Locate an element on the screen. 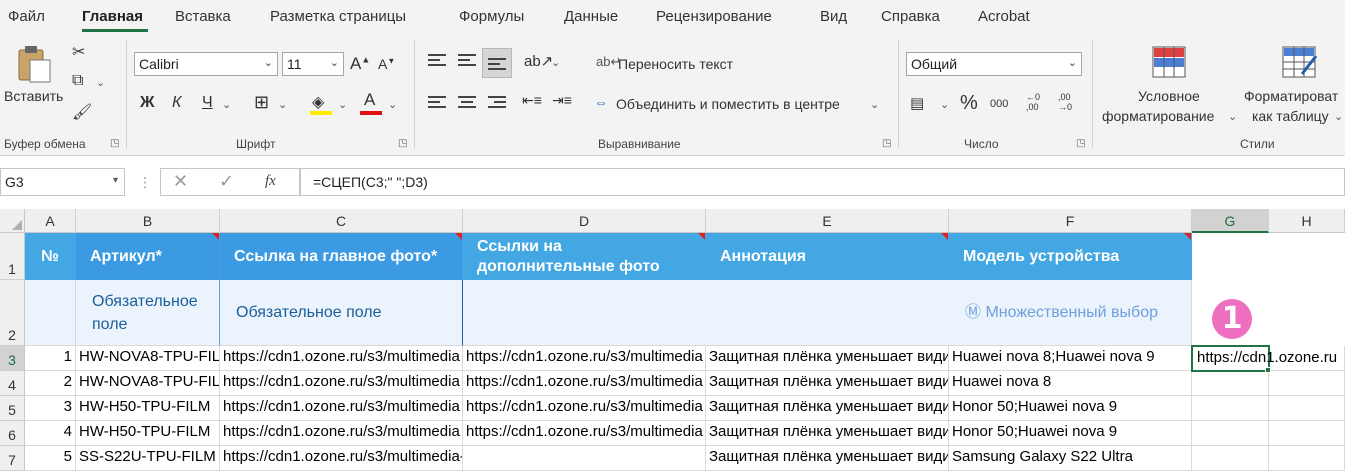  cell-b7: SS-S22U-TPU-FILM is located at coordinates (148, 458).